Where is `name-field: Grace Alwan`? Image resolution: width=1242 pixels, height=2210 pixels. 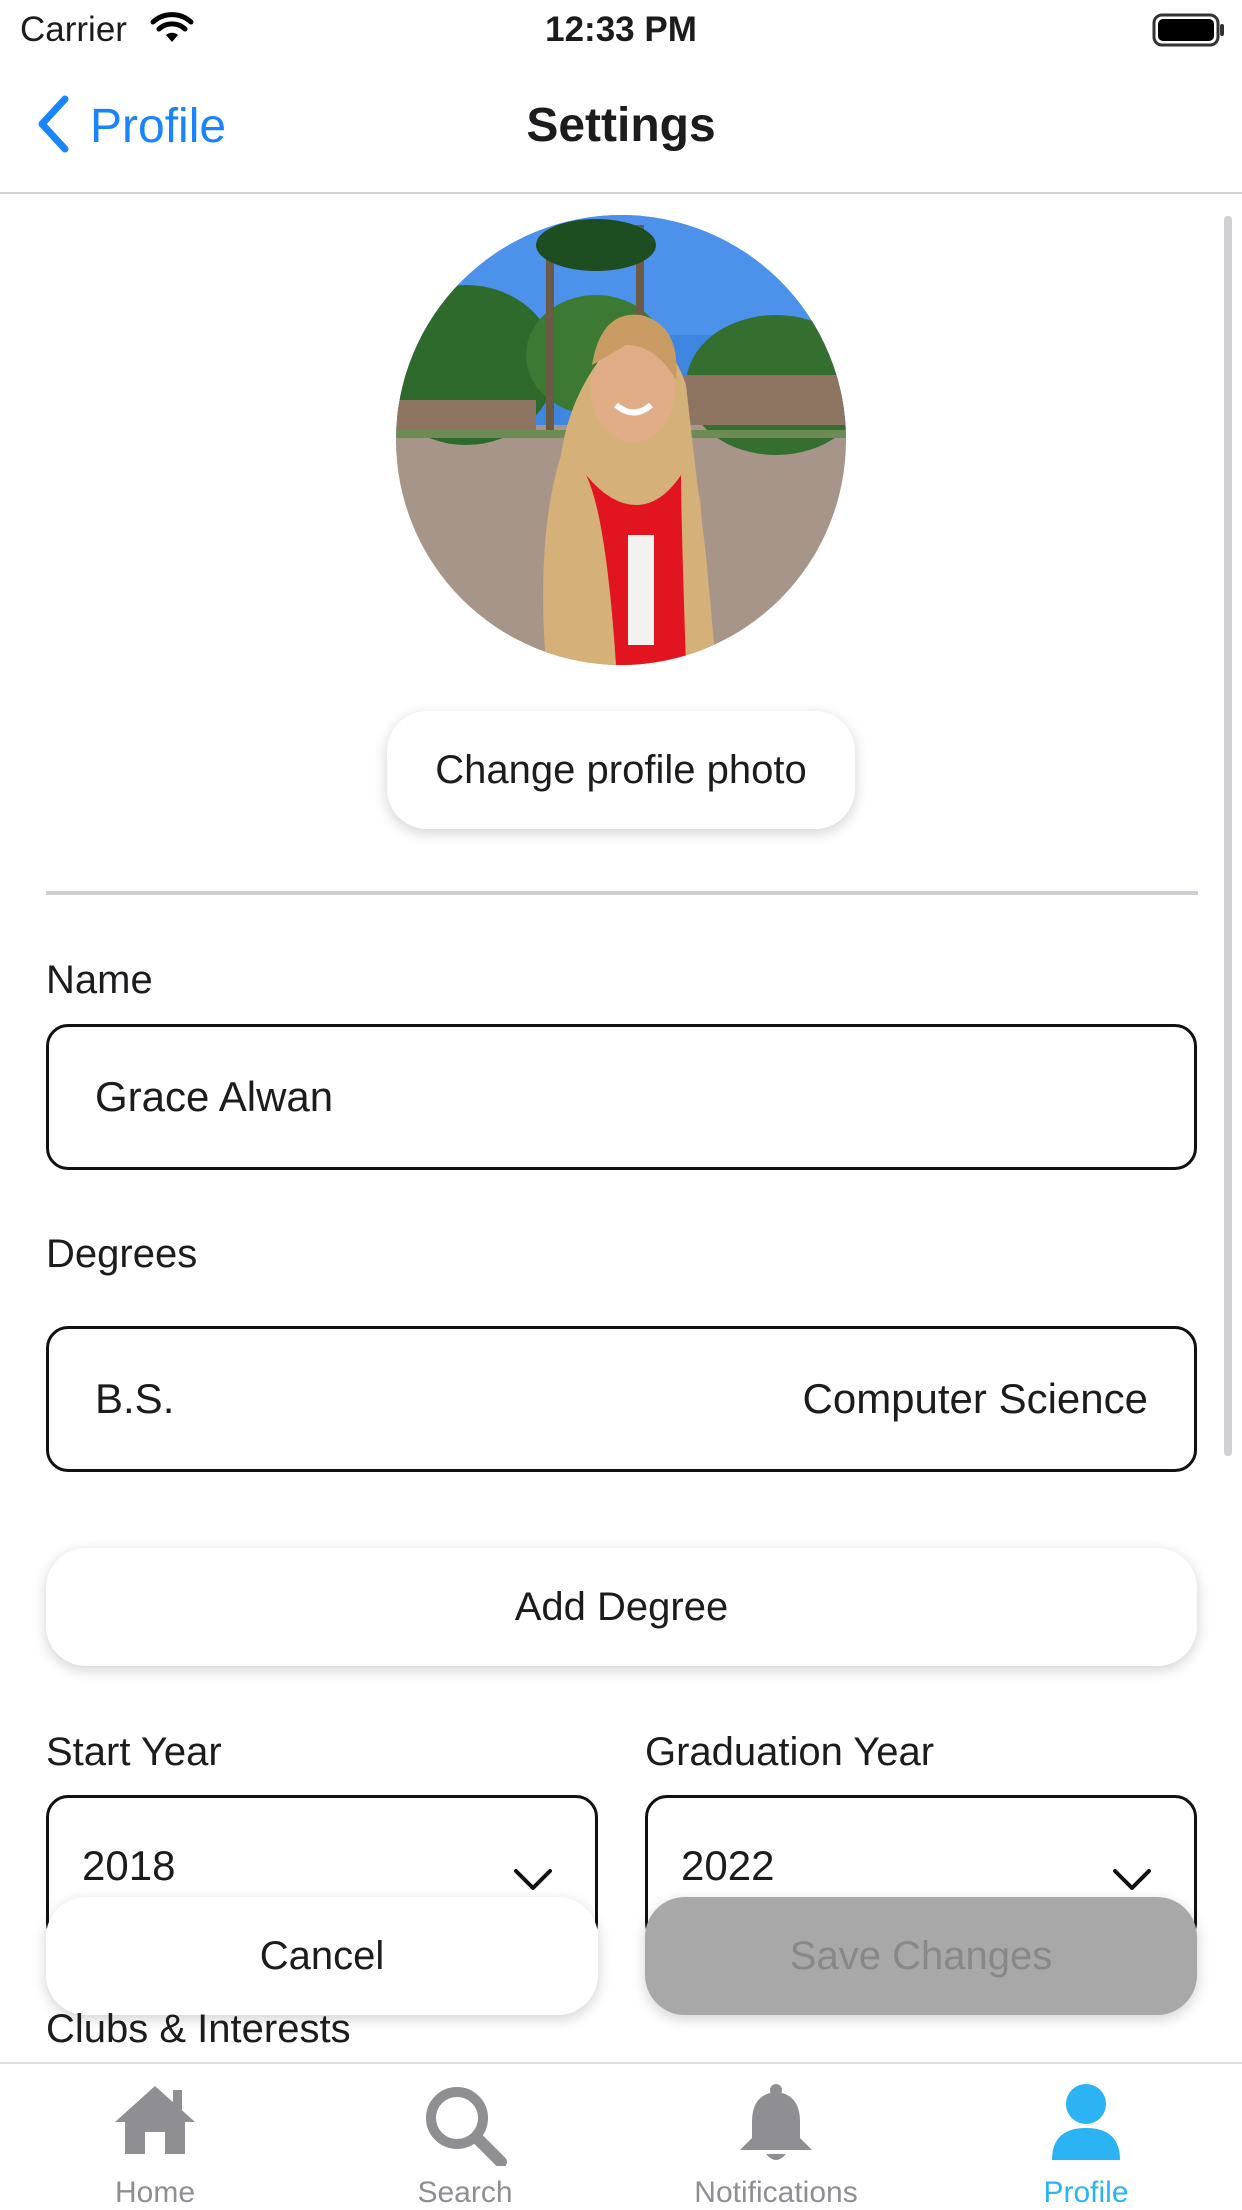 name-field: Grace Alwan is located at coordinates (621, 1097).